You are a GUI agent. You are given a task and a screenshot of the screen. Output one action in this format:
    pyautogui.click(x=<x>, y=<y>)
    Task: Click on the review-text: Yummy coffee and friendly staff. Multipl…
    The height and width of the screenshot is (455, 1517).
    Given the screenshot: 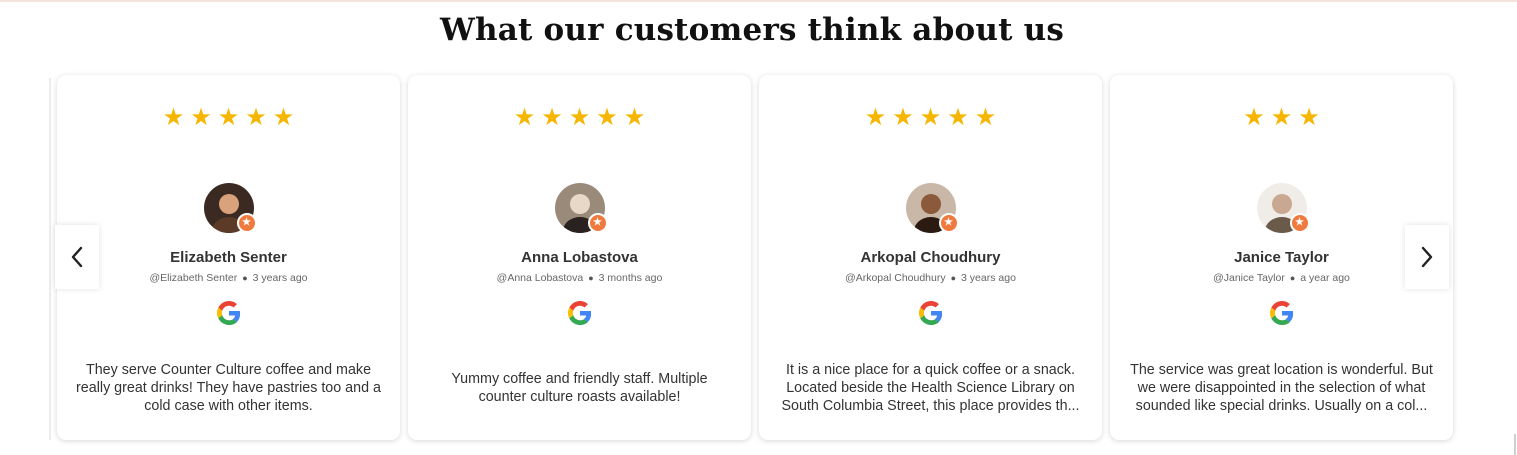 What is the action you would take?
    pyautogui.click(x=579, y=387)
    